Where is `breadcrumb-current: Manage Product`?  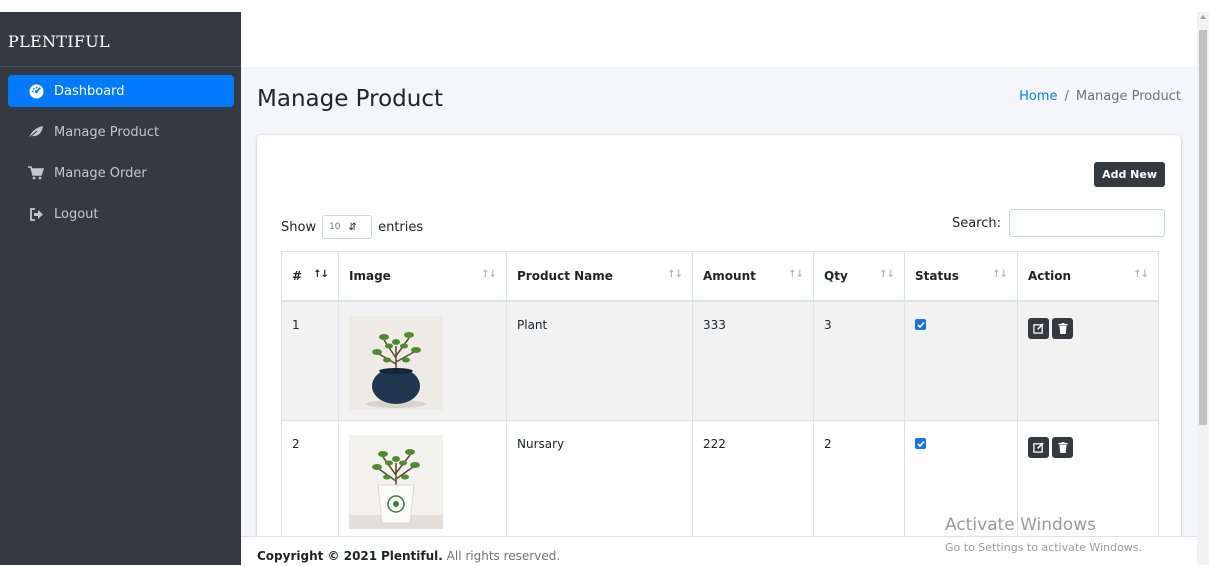
breadcrumb-current: Manage Product is located at coordinates (1128, 96).